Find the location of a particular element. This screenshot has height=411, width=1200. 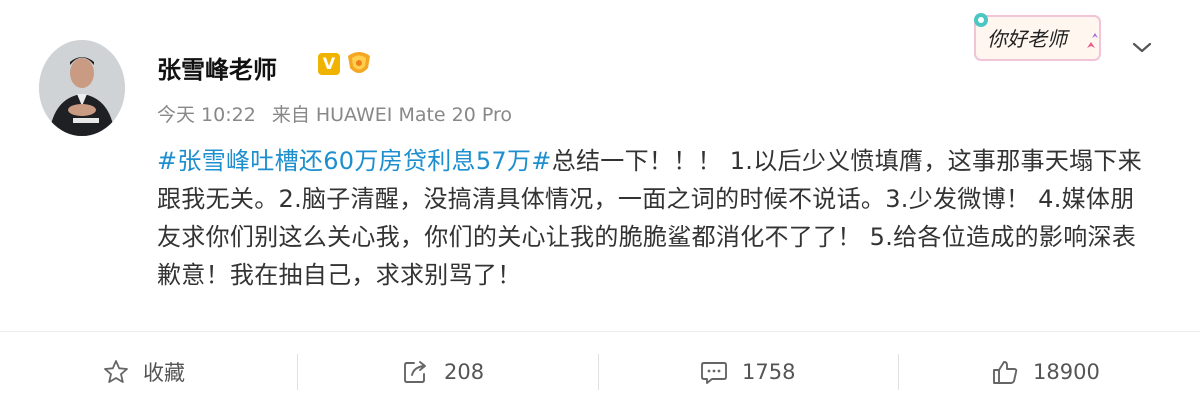

repost-button: 208 is located at coordinates (443, 371).